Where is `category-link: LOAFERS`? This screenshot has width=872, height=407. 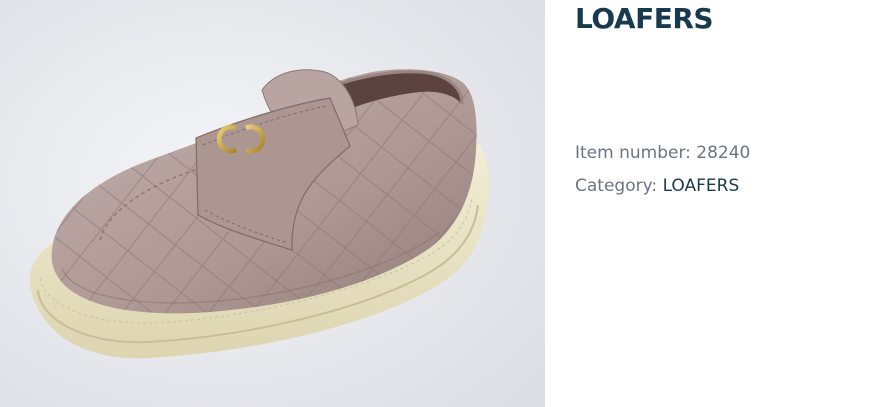
category-link: LOAFERS is located at coordinates (701, 186).